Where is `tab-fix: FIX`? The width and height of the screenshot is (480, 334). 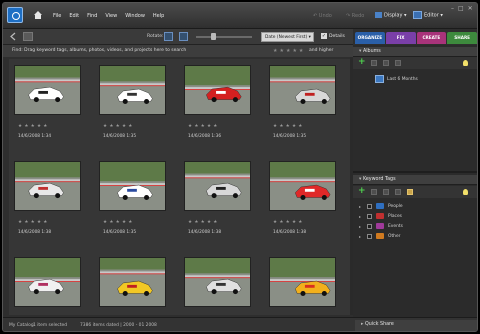
tab-fix: FIX is located at coordinates (400, 38).